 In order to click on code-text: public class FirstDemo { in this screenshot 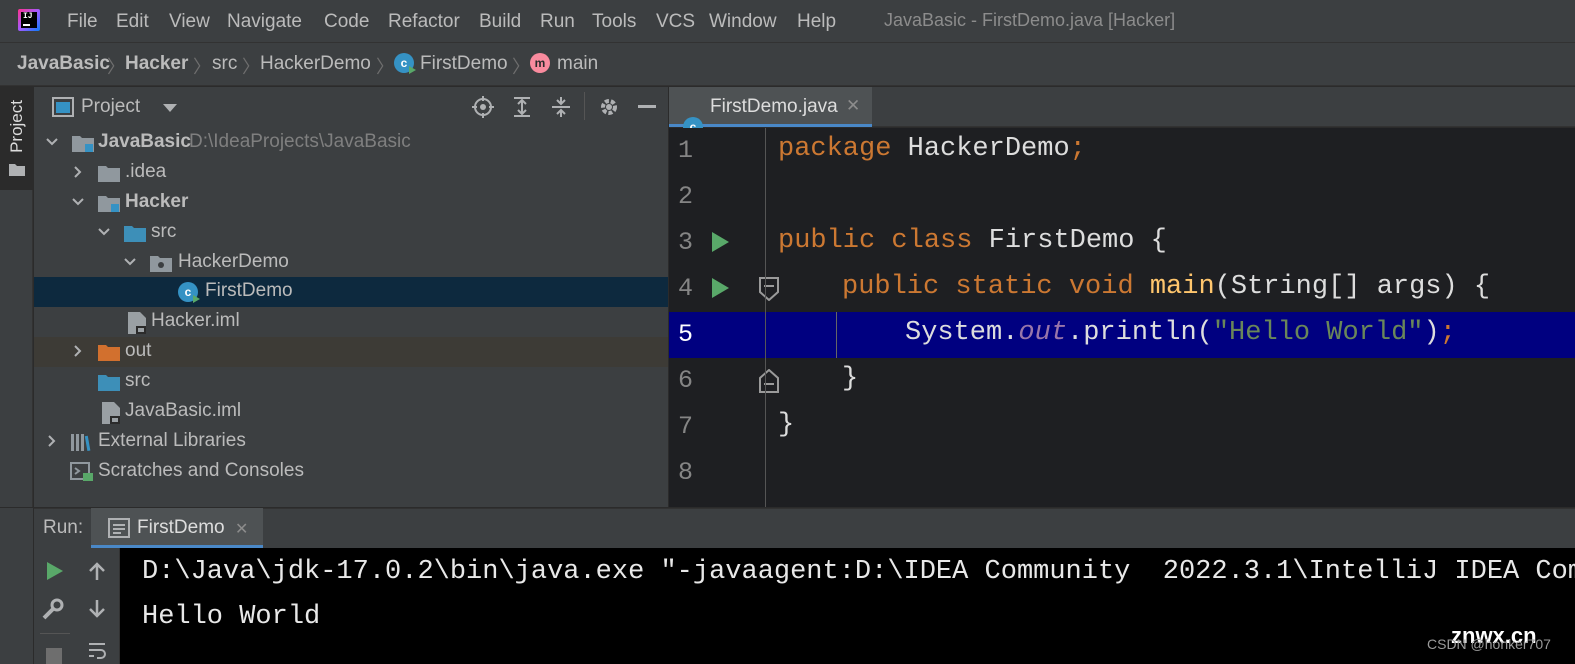, I will do `click(972, 241)`.